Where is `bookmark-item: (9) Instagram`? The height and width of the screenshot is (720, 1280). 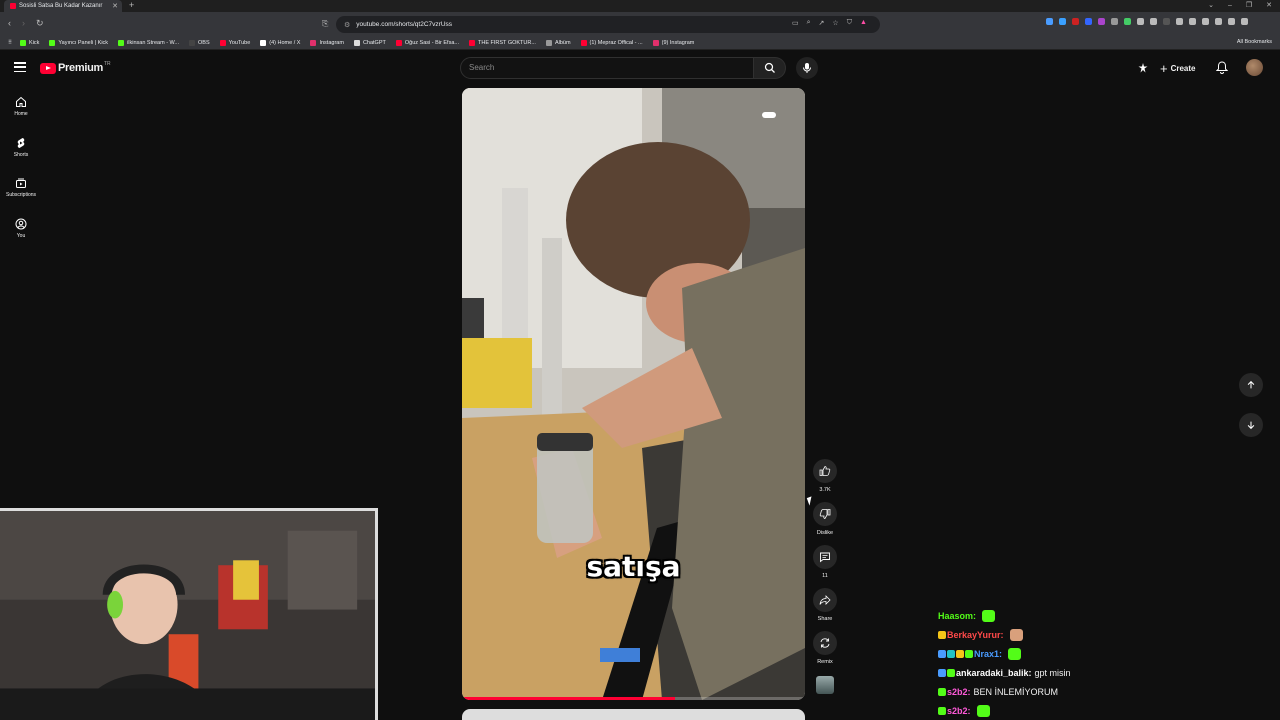
bookmark-item: (9) Instagram is located at coordinates (673, 42).